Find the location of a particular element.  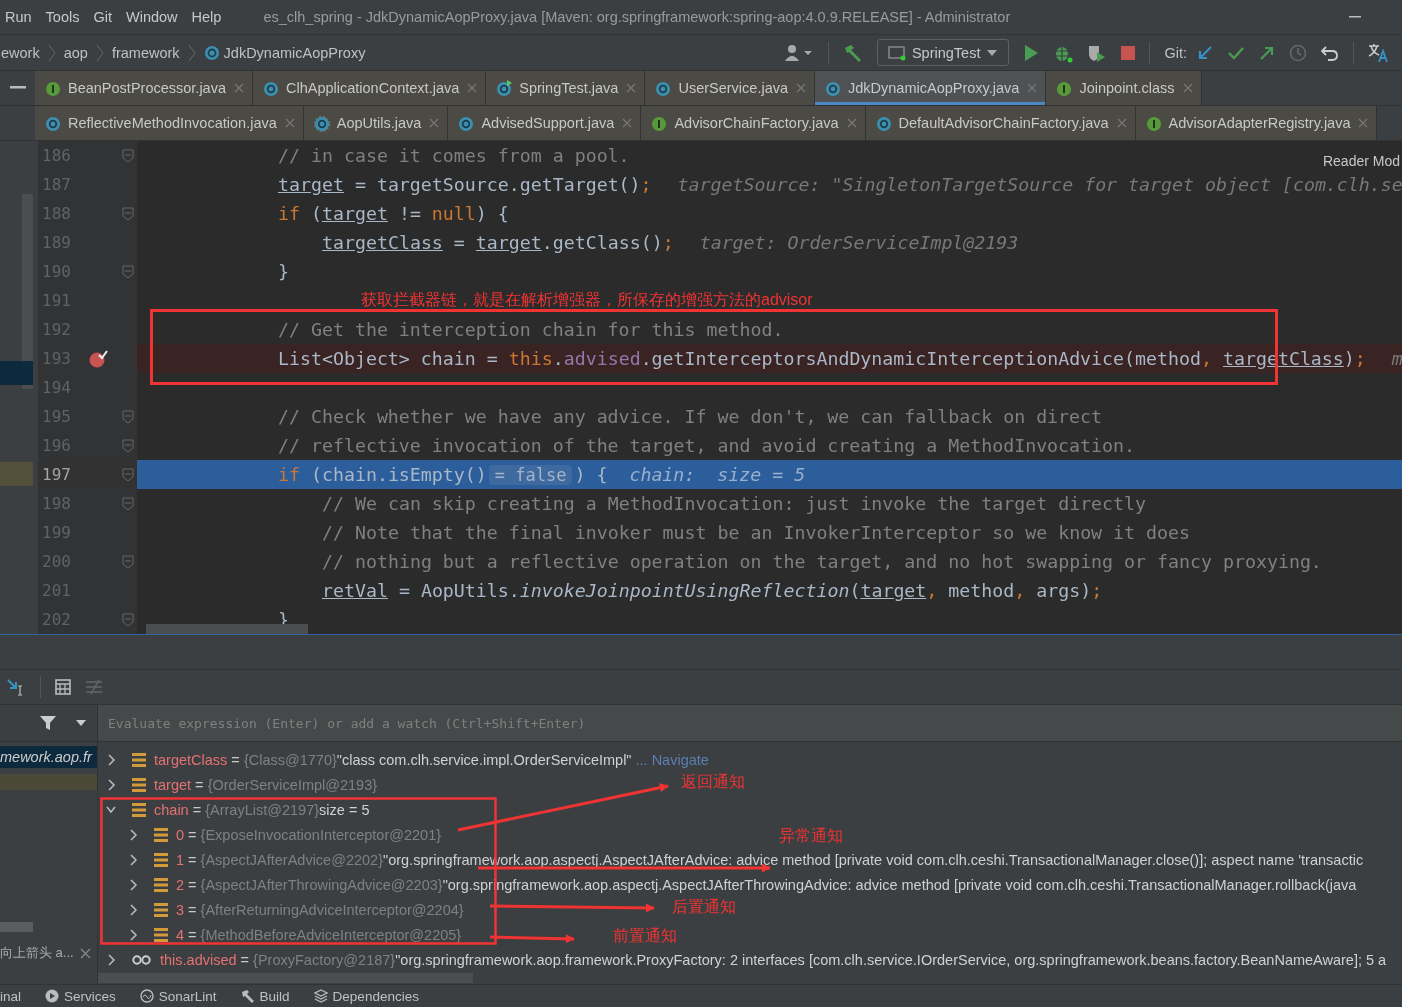

run-configuration-dropdown: SpringTest is located at coordinates (943, 52).